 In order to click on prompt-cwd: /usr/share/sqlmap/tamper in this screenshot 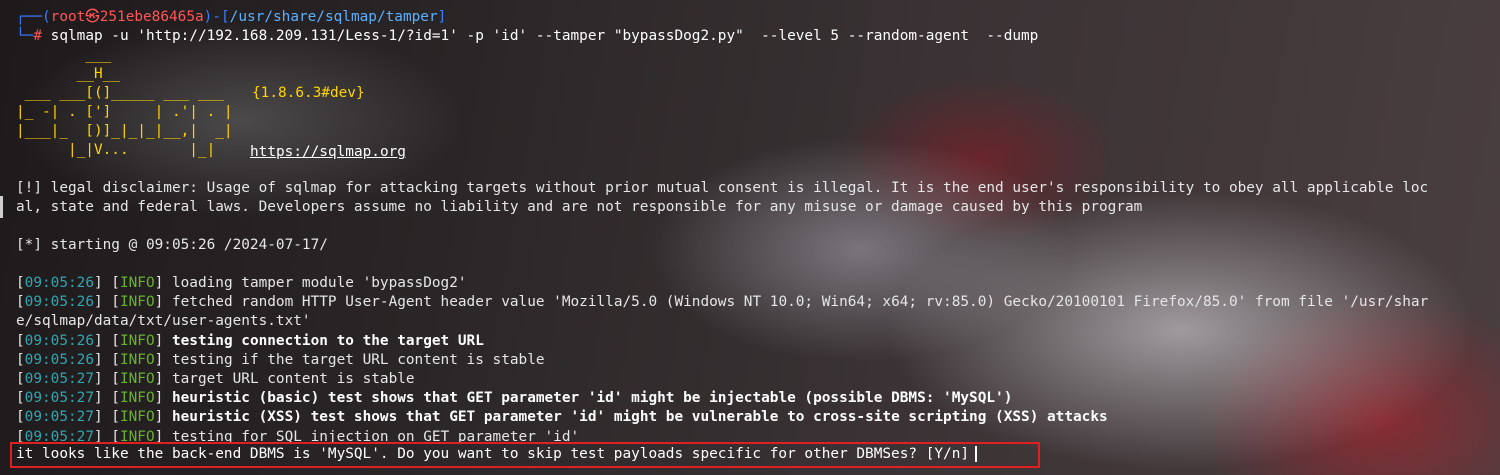, I will do `click(333, 17)`.